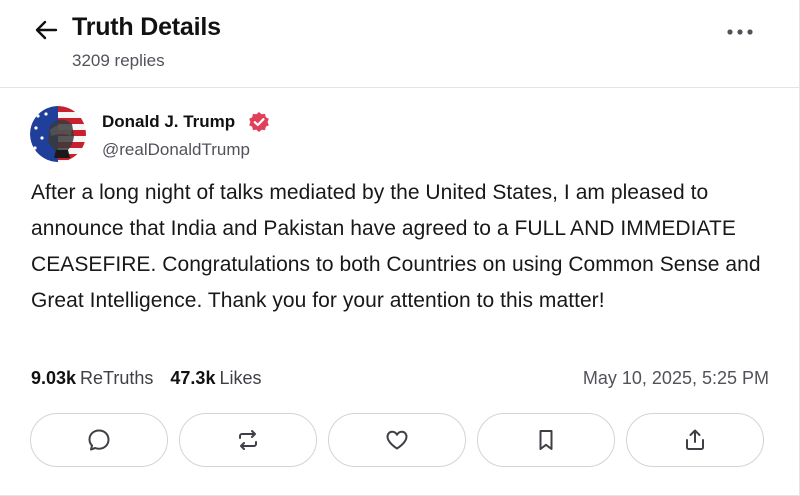  What do you see at coordinates (168, 122) in the screenshot?
I see `author-name: Donald J. Trump` at bounding box center [168, 122].